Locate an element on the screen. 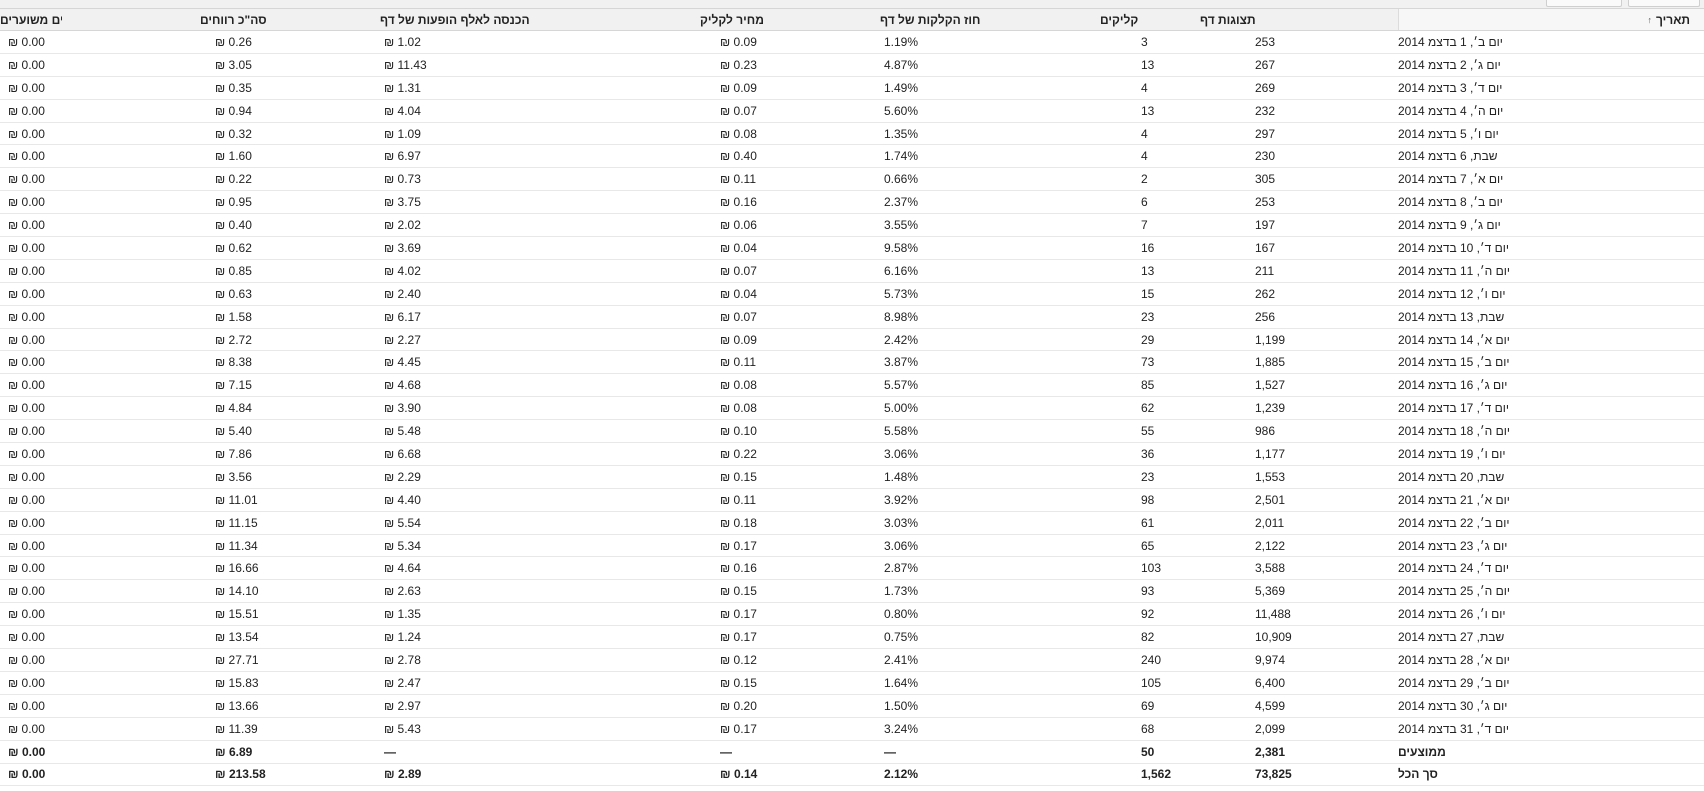 This screenshot has height=791, width=1704. cell-cpc: ₪ 0.20 is located at coordinates (738, 705).